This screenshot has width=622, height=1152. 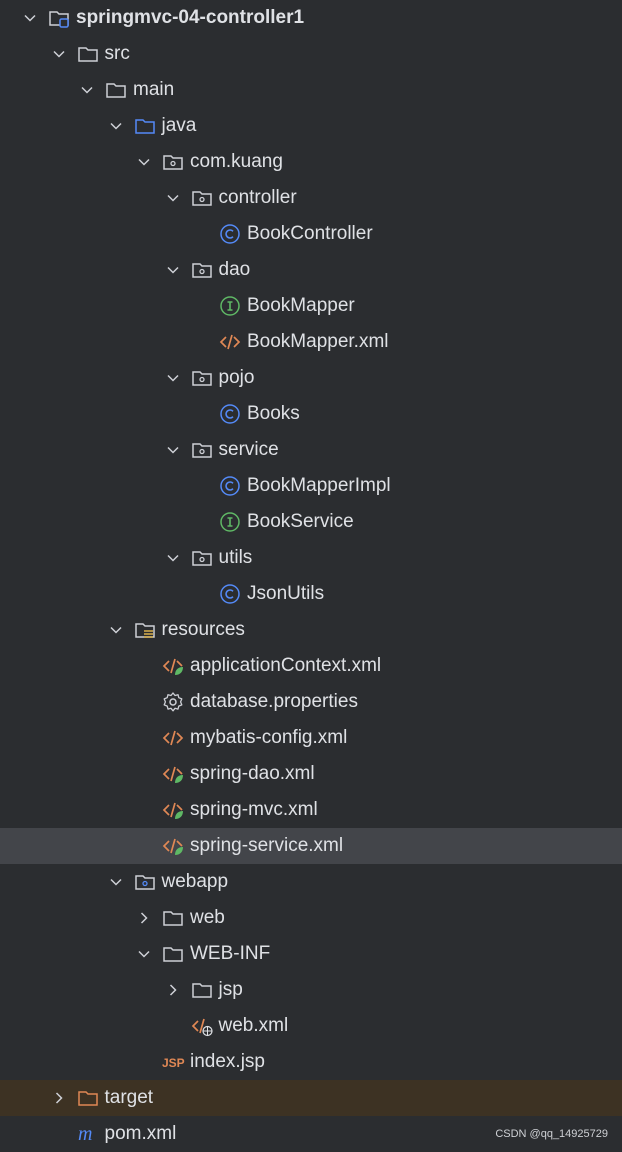 I want to click on tree-item-label: index.jsp, so click(x=227, y=1061).